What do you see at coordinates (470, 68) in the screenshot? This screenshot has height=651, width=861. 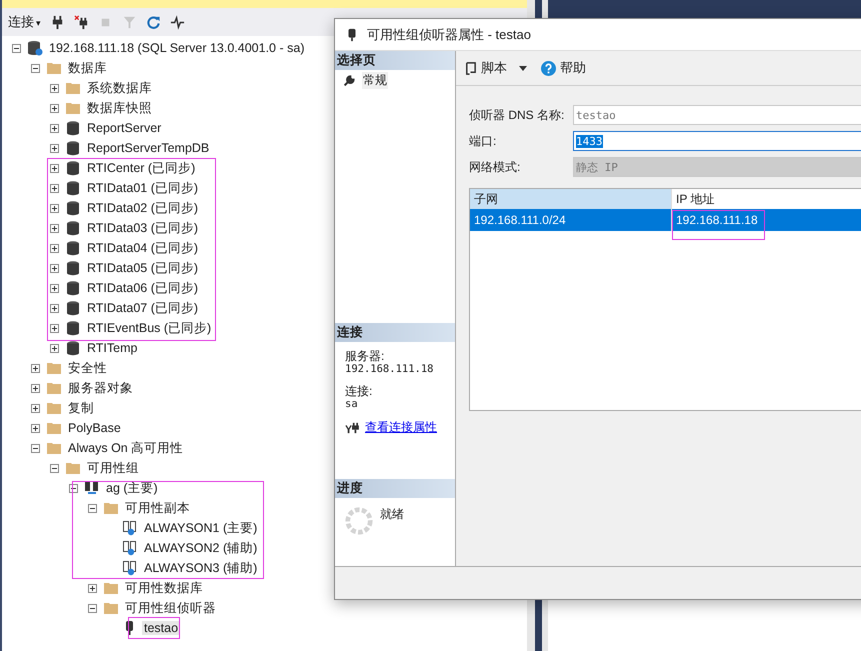 I see `script-icon` at bounding box center [470, 68].